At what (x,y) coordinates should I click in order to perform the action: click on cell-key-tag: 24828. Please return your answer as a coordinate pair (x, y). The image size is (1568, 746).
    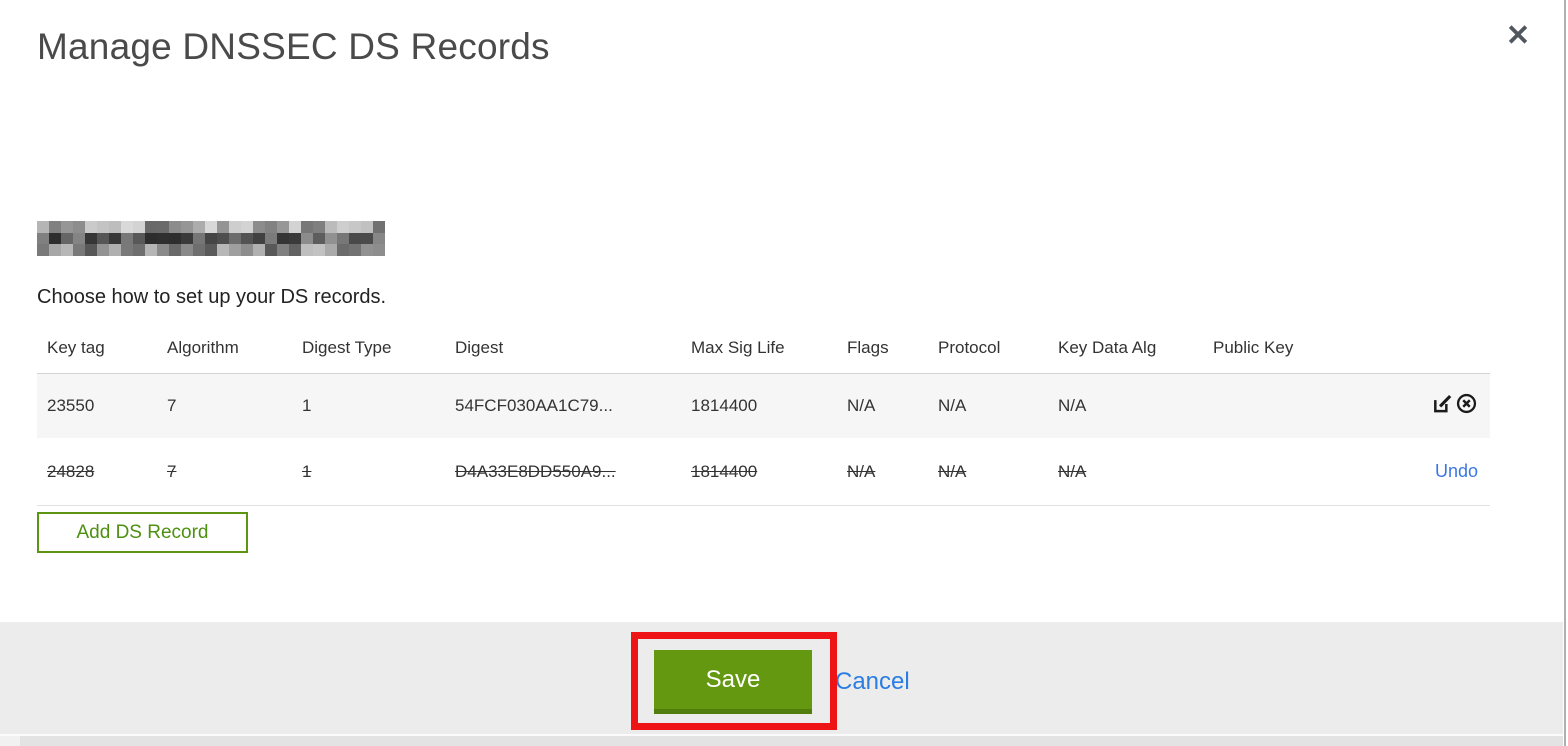
    Looking at the image, I should click on (71, 471).